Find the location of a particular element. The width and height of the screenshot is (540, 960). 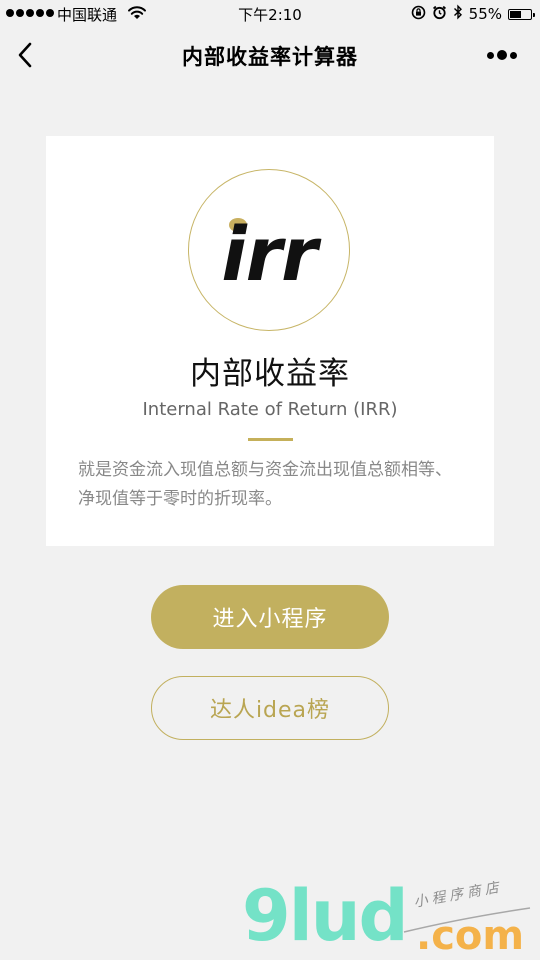

irr-logo-icon: irr is located at coordinates (272, 255).